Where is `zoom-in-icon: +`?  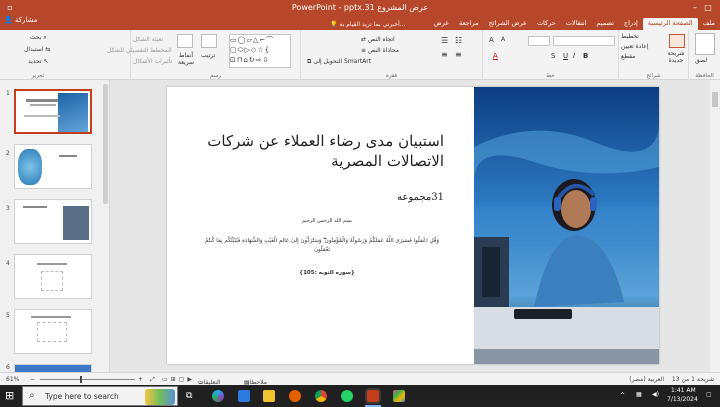
zoom-in-icon: + is located at coordinates (140, 379).